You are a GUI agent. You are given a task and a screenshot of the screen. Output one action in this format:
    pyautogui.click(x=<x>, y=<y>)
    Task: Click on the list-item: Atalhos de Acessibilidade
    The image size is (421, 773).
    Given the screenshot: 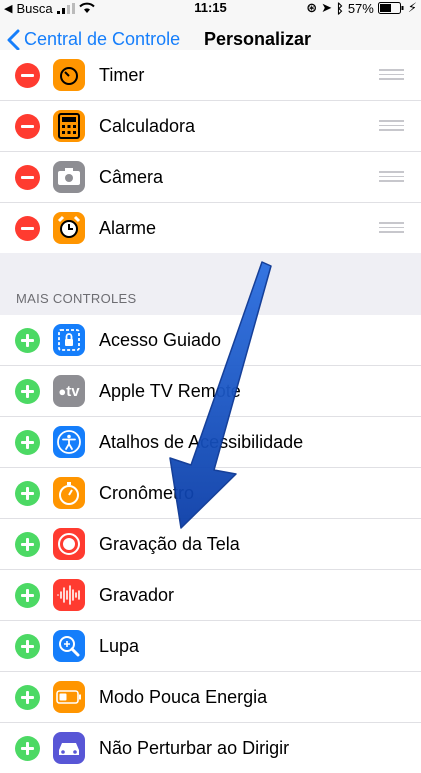 What is the action you would take?
    pyautogui.click(x=210, y=442)
    